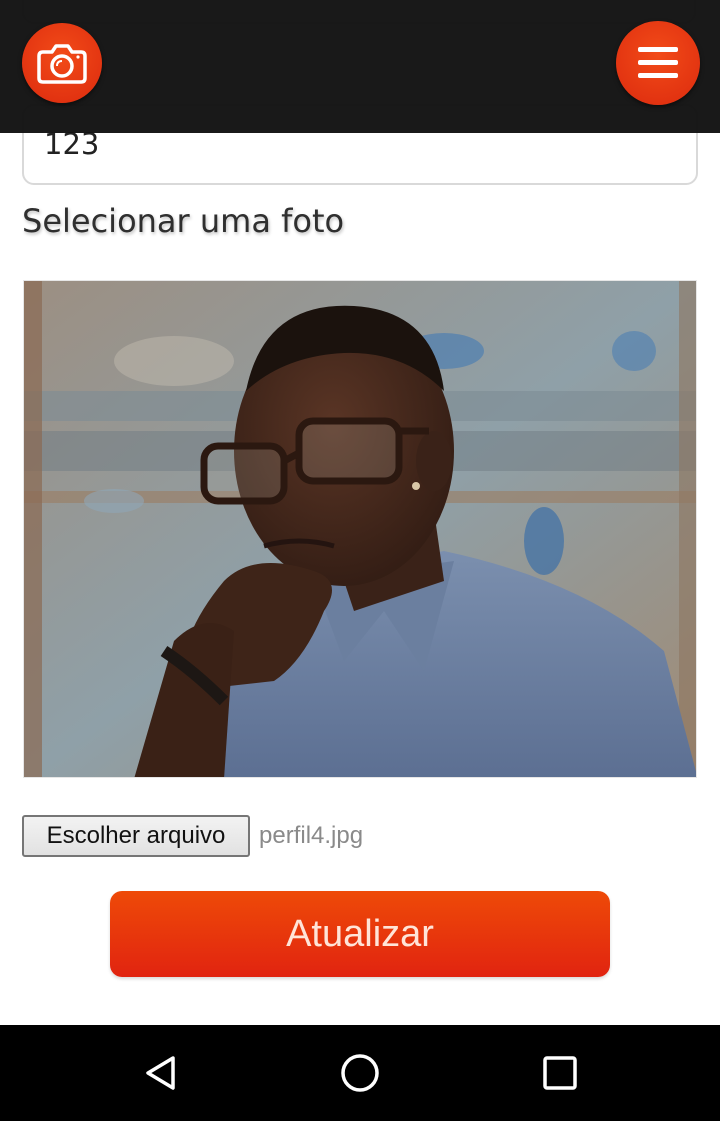 Image resolution: width=720 pixels, height=1121 pixels. I want to click on recents-square-icon, so click(560, 1073).